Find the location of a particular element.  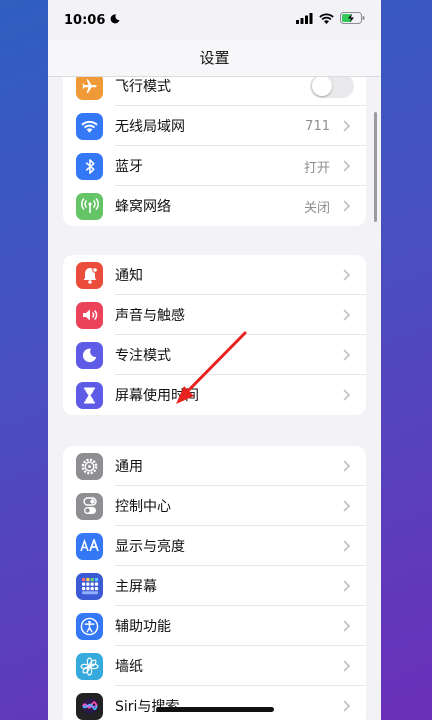

bluetooth-icon is located at coordinates (89, 166).